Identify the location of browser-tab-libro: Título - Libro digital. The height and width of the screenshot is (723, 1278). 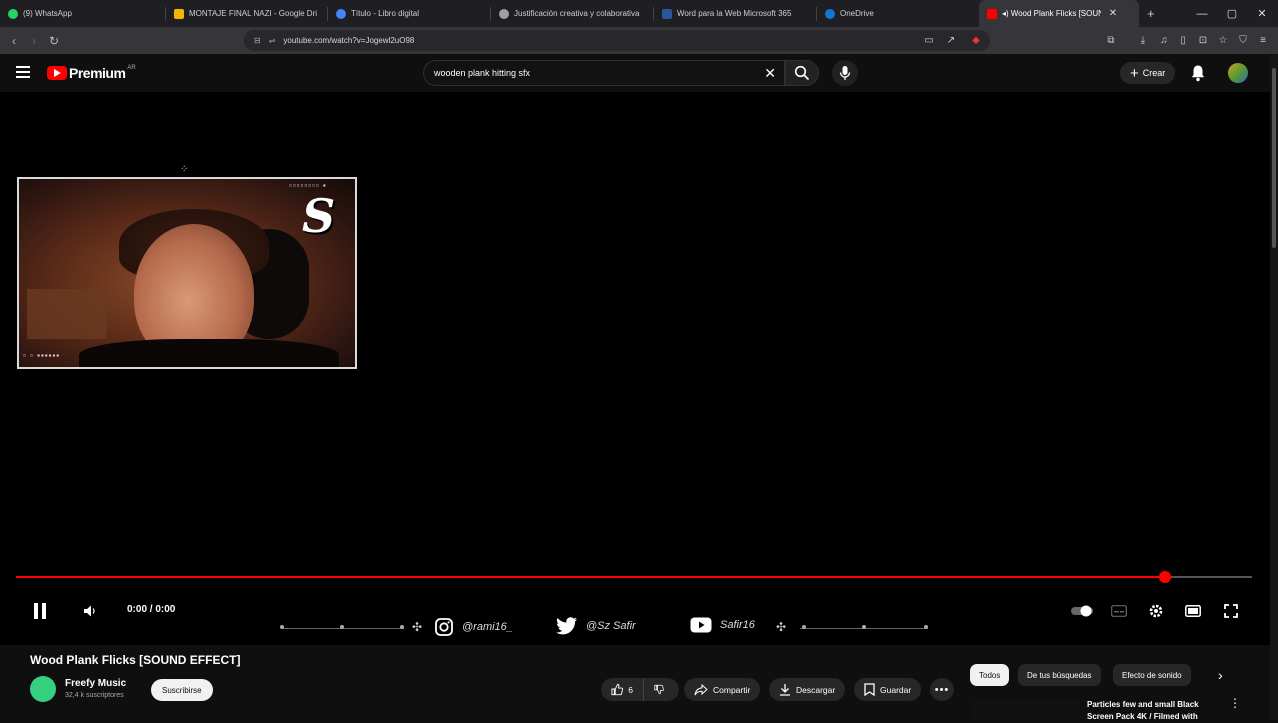
(409, 13).